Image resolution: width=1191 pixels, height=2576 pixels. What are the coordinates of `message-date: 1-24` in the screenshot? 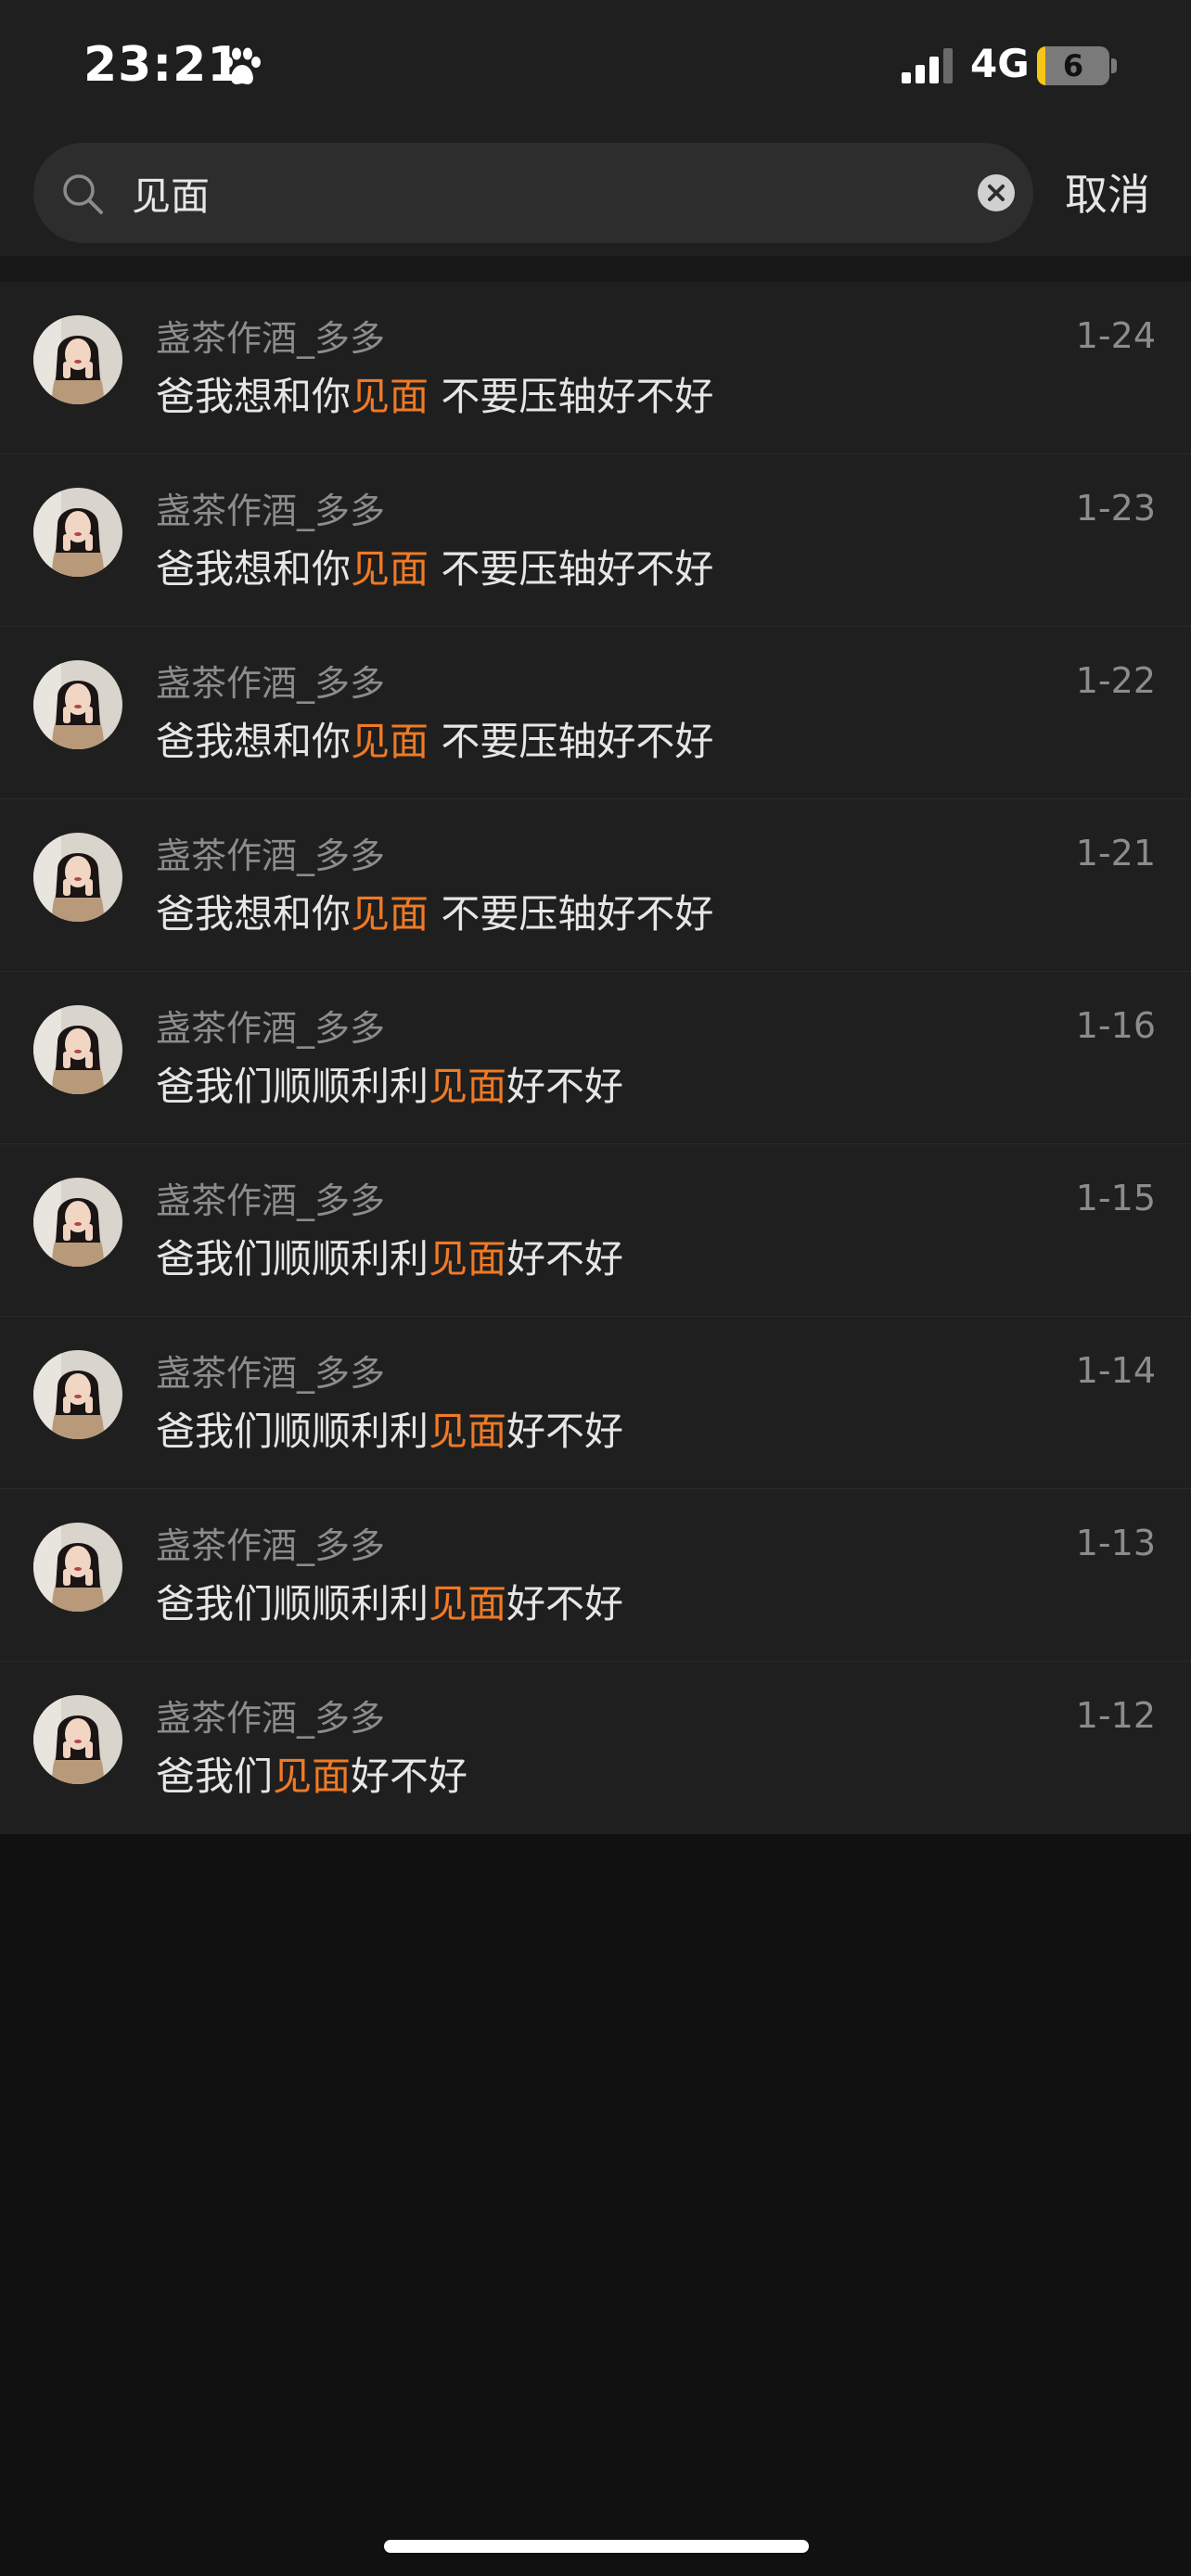 It's located at (1115, 336).